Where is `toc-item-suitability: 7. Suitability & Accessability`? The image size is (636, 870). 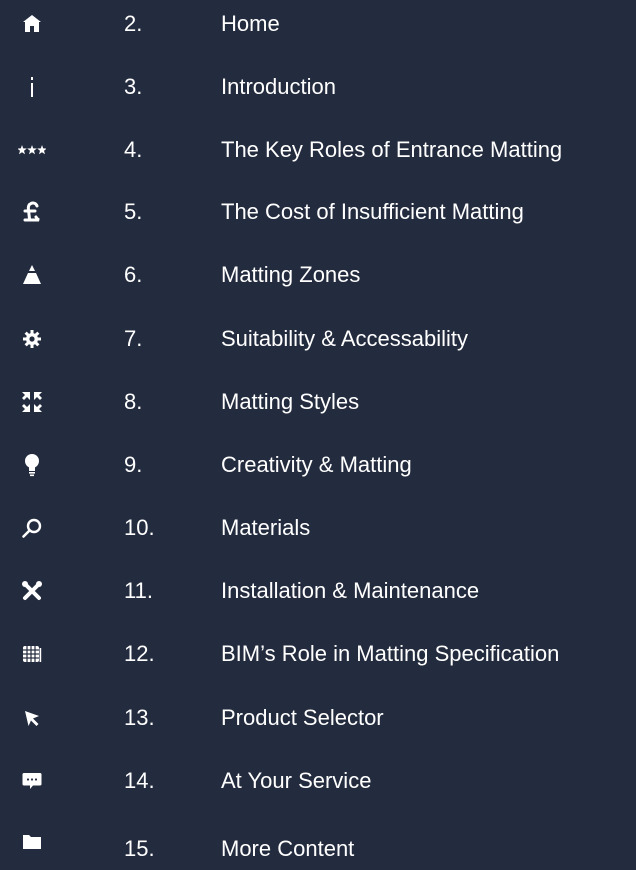 toc-item-suitability: 7. Suitability & Accessability is located at coordinates (318, 339).